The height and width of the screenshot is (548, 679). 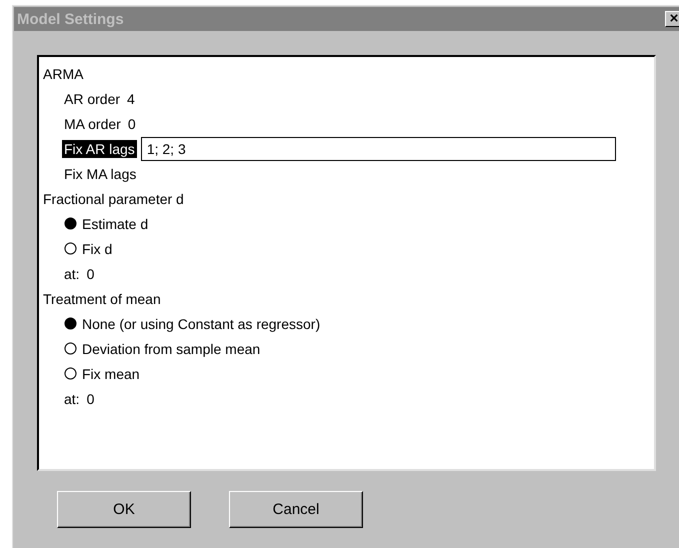 I want to click on radio-label: Fix mean, so click(x=111, y=374).